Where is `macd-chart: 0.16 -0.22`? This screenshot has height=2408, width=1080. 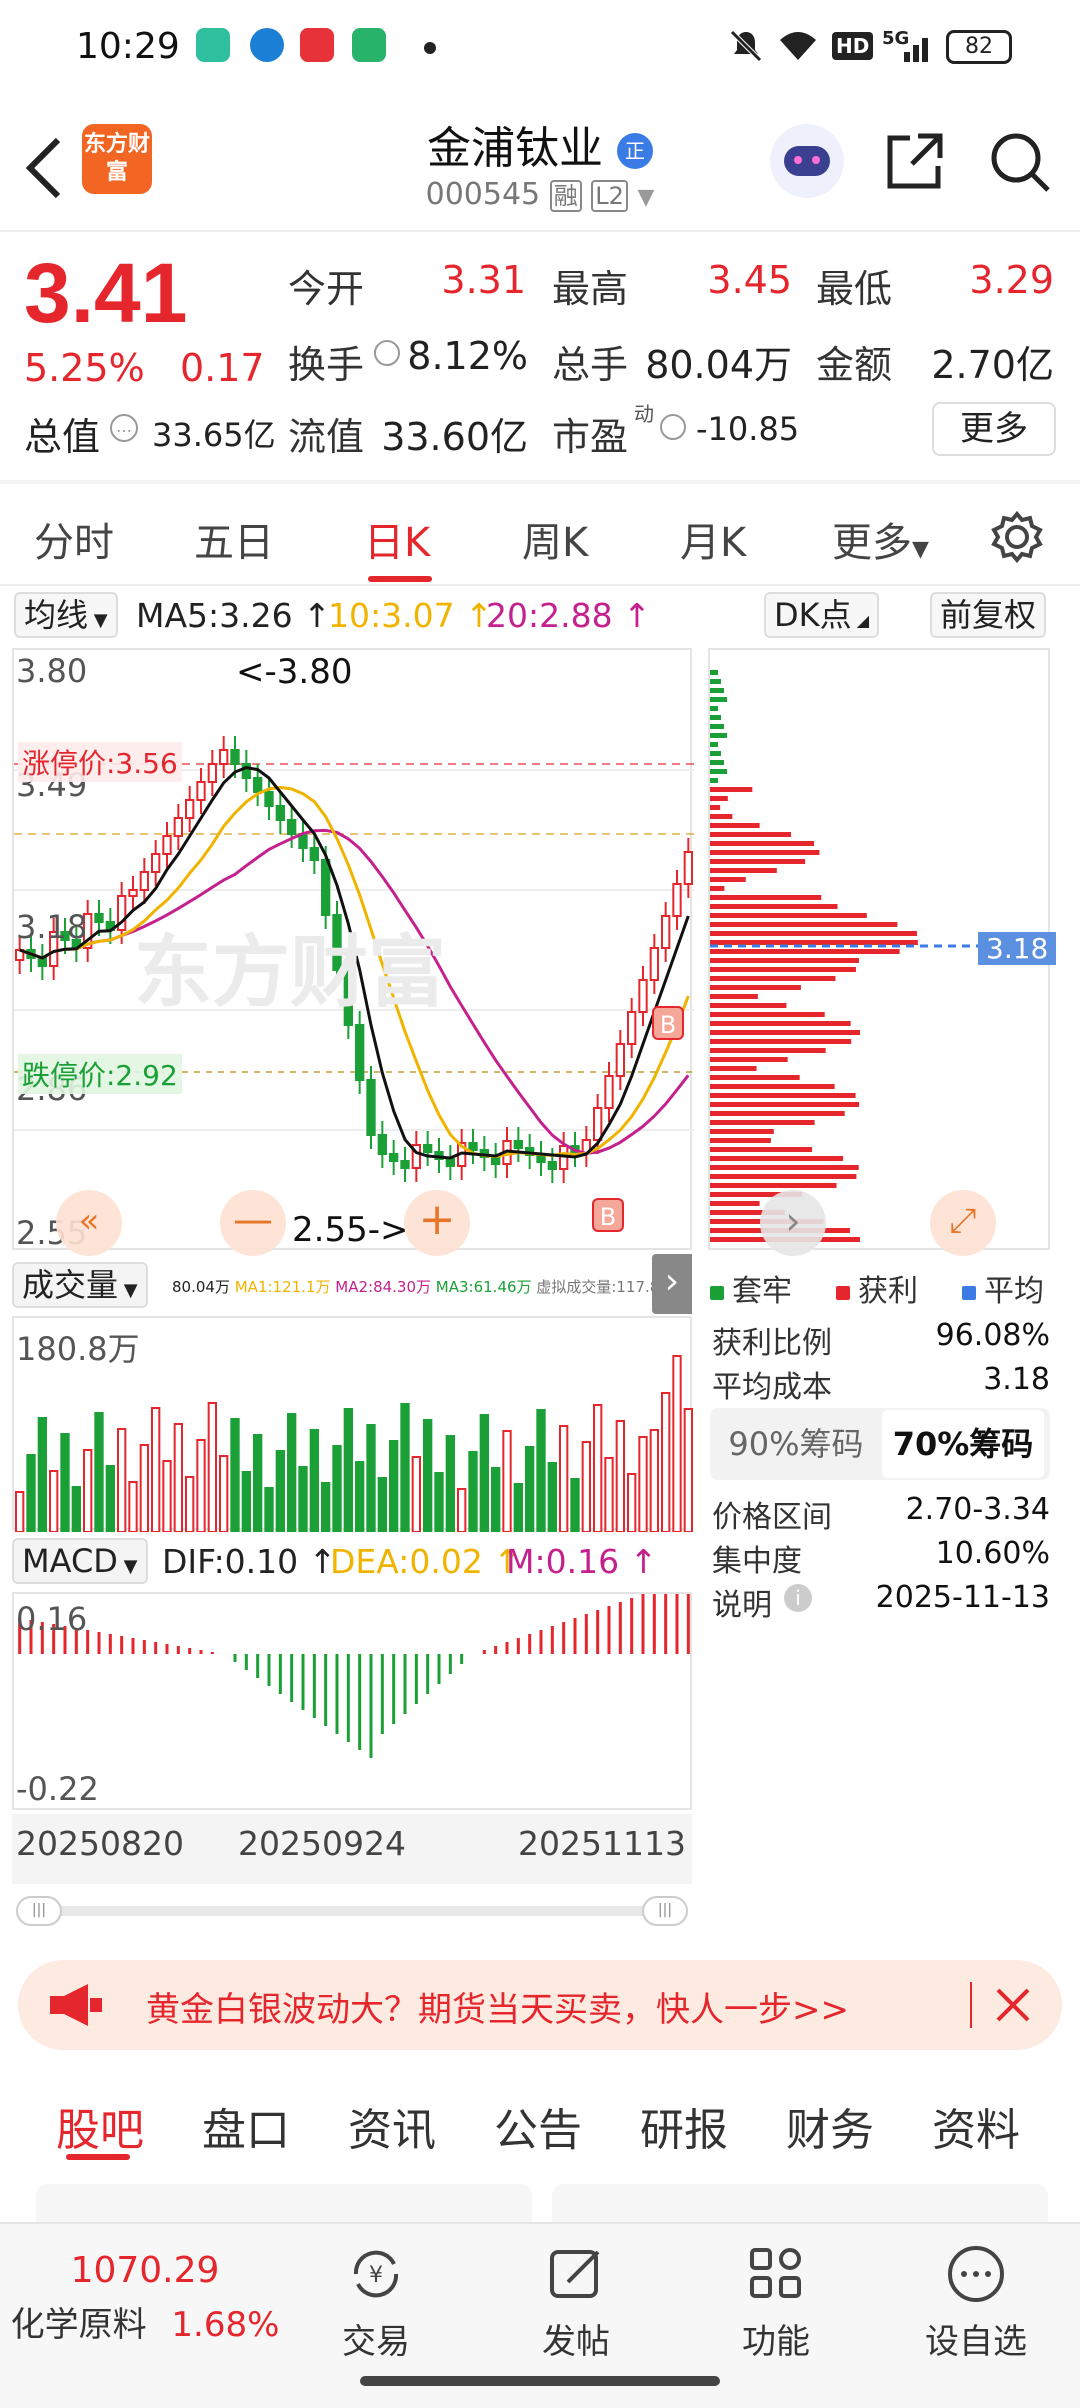
macd-chart: 0.16 -0.22 is located at coordinates (352, 1694).